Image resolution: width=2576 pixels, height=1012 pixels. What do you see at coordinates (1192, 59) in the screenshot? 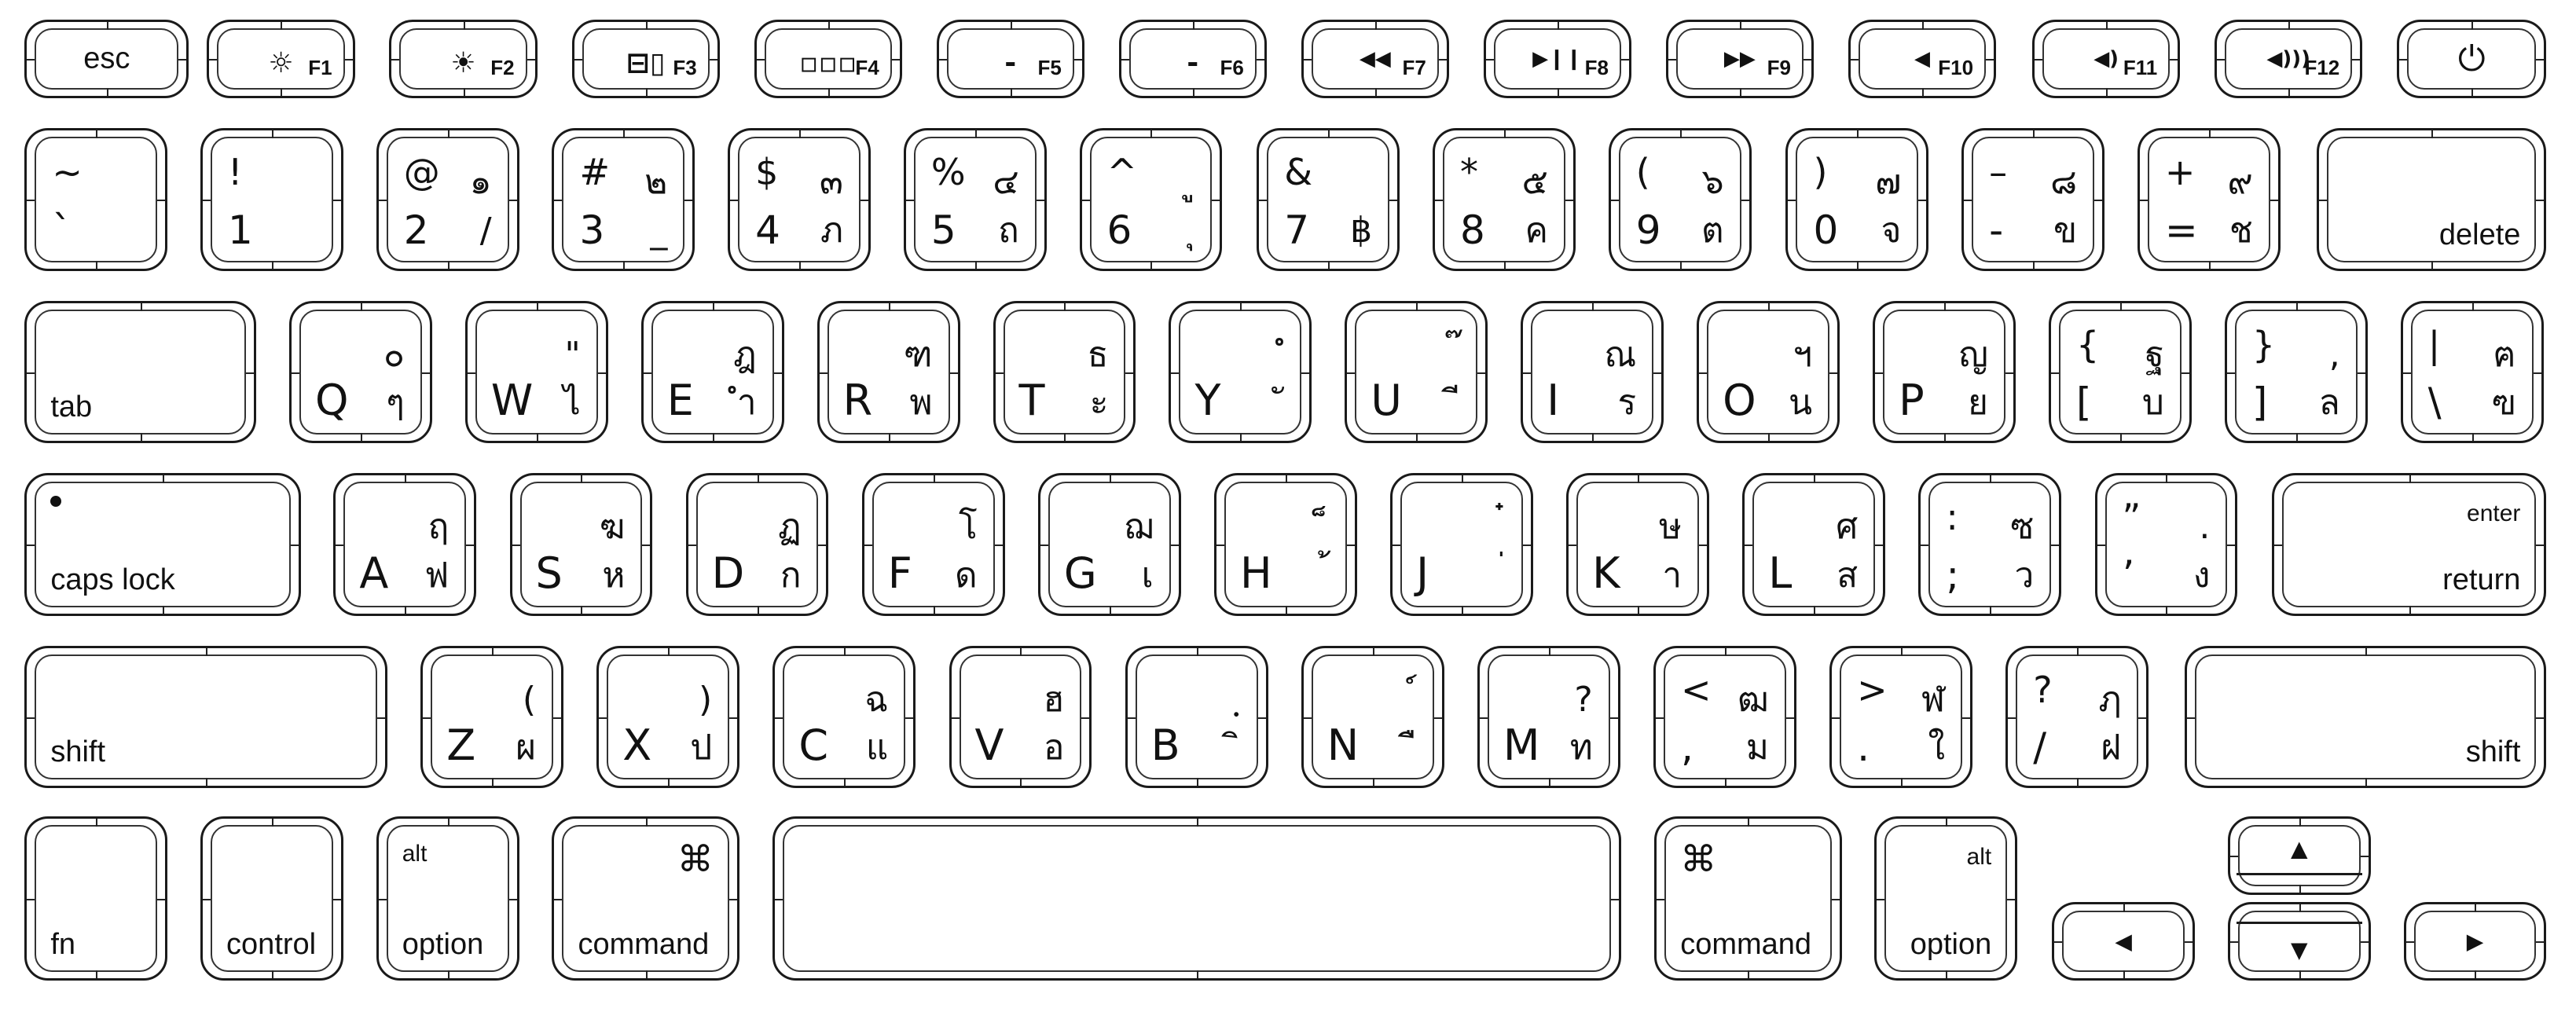
I see `key-f6: ⁃ F6` at bounding box center [1192, 59].